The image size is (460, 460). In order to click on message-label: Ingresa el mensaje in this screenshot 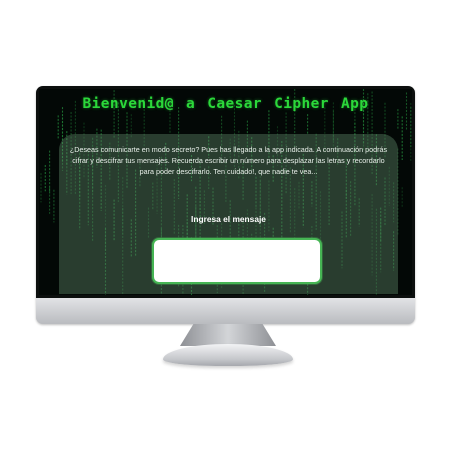, I will do `click(228, 219)`.